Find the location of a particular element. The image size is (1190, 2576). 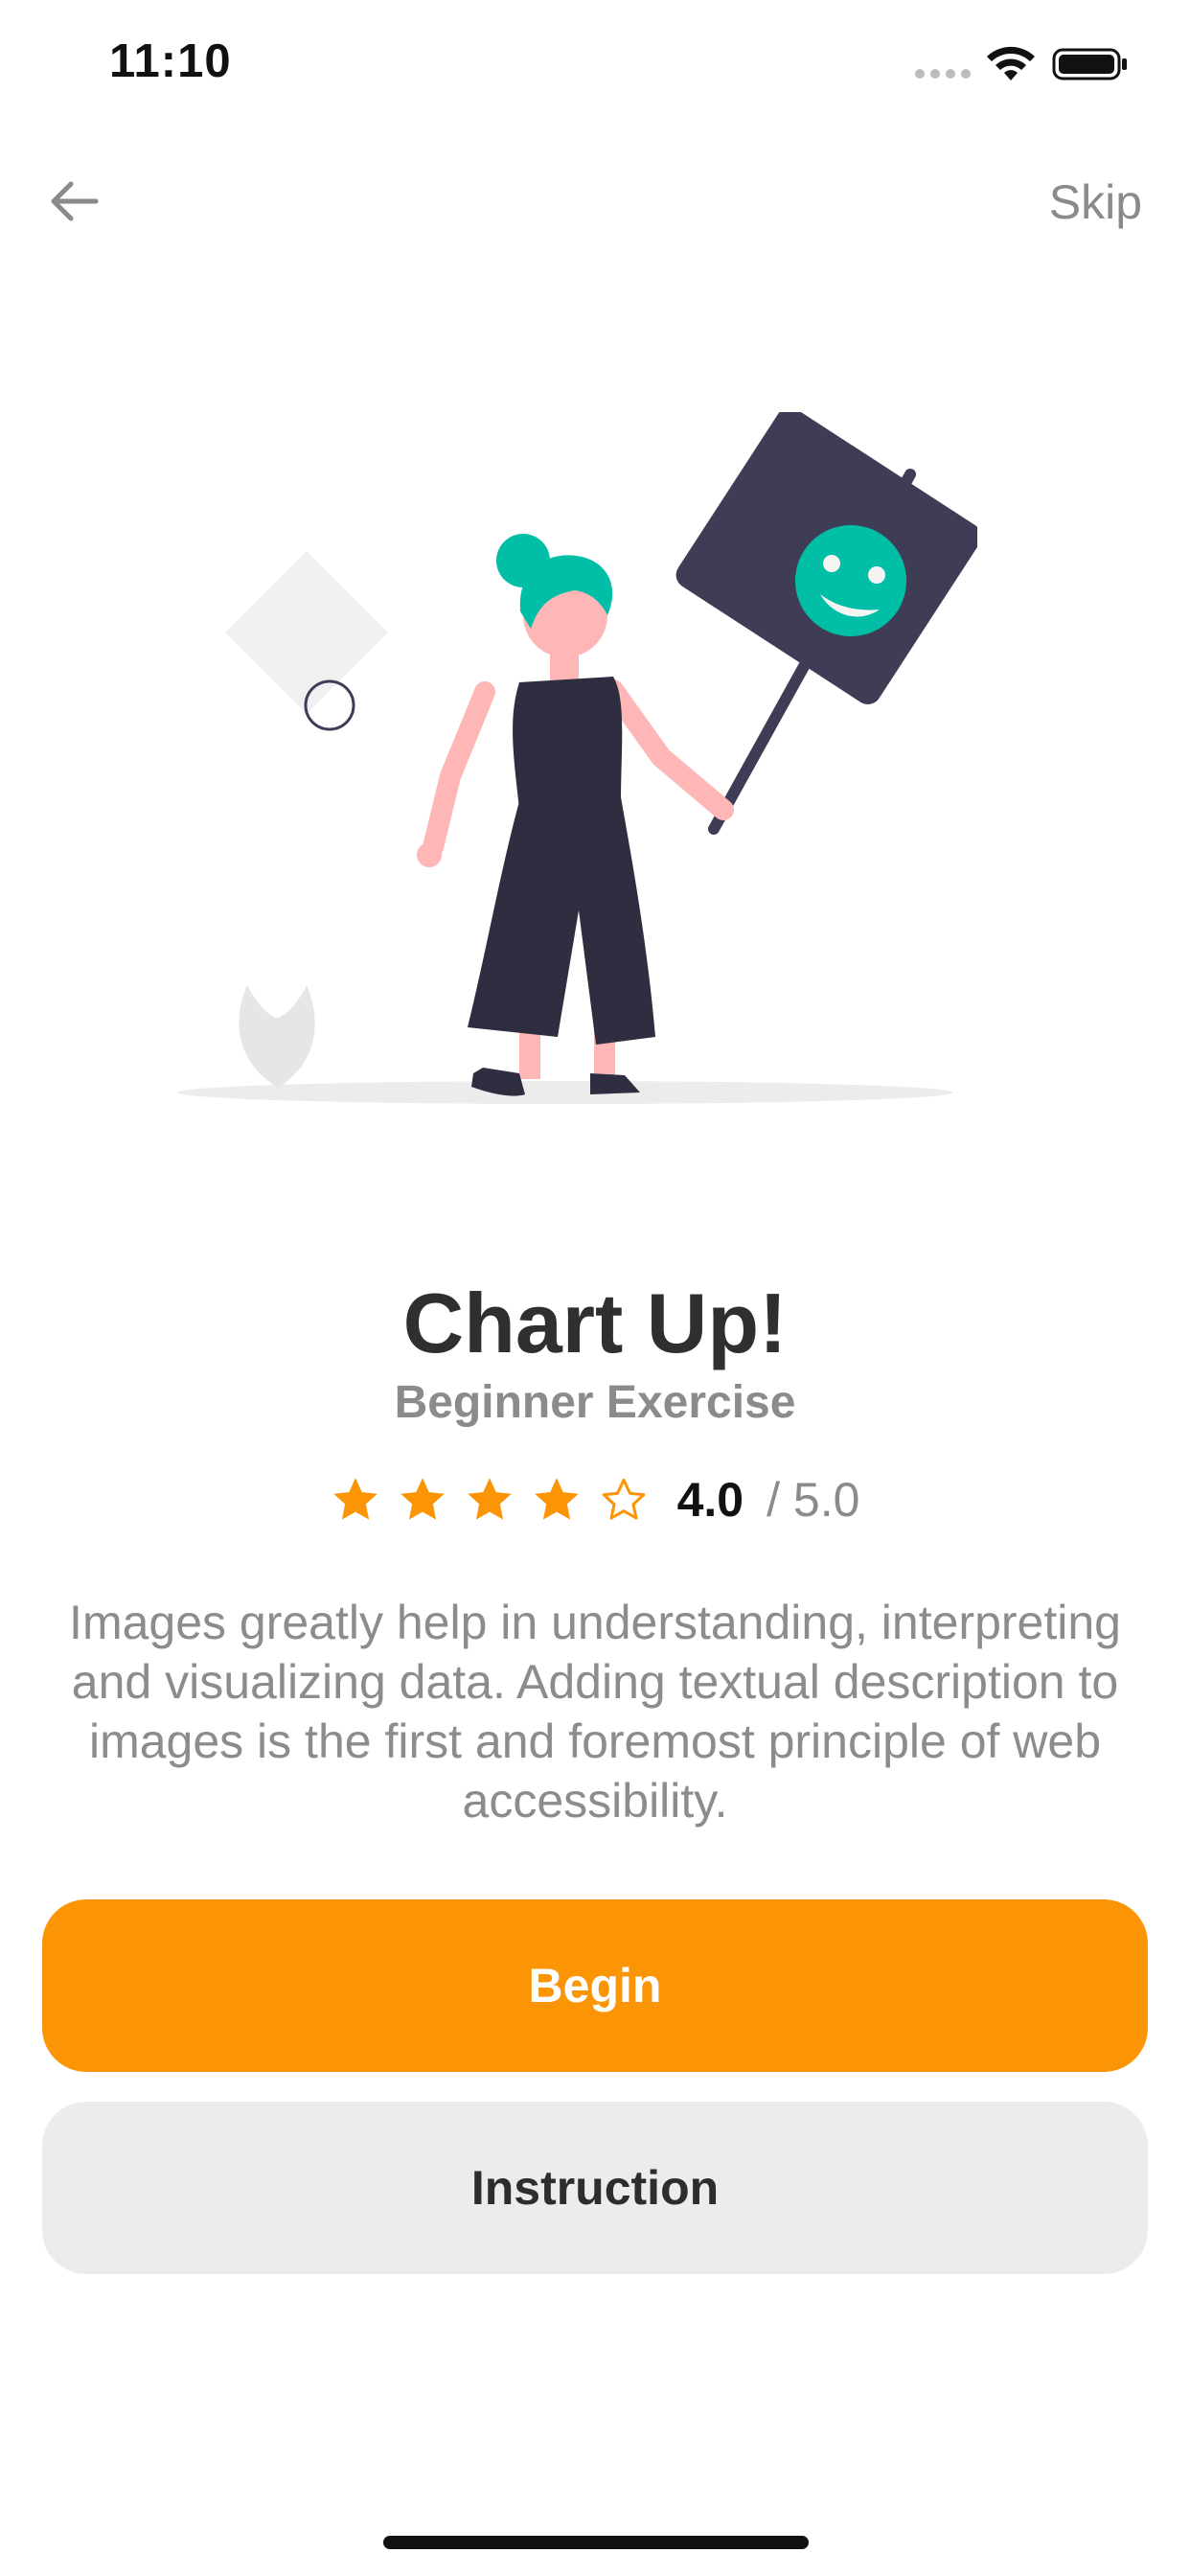

rating-row: 4.0 / 5.0 is located at coordinates (595, 1499).